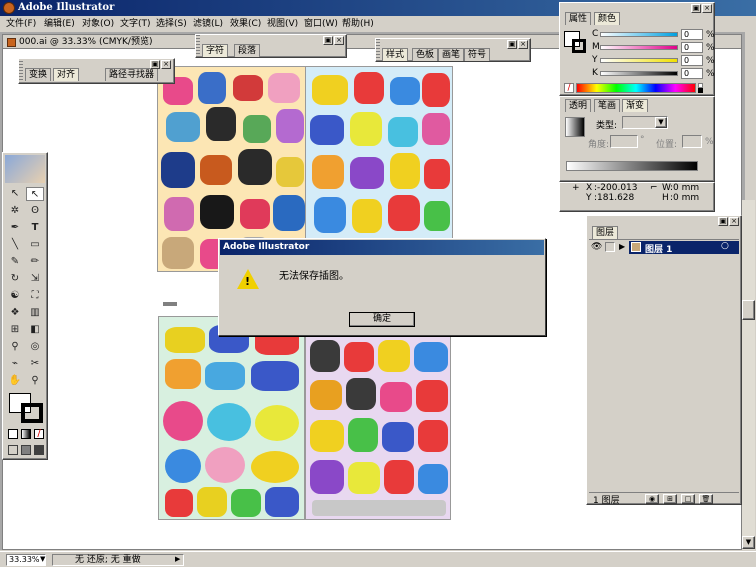 Image resolution: width=756 pixels, height=567 pixels. Describe the element at coordinates (39, 434) in the screenshot. I see `none-mode-icon: /` at that location.